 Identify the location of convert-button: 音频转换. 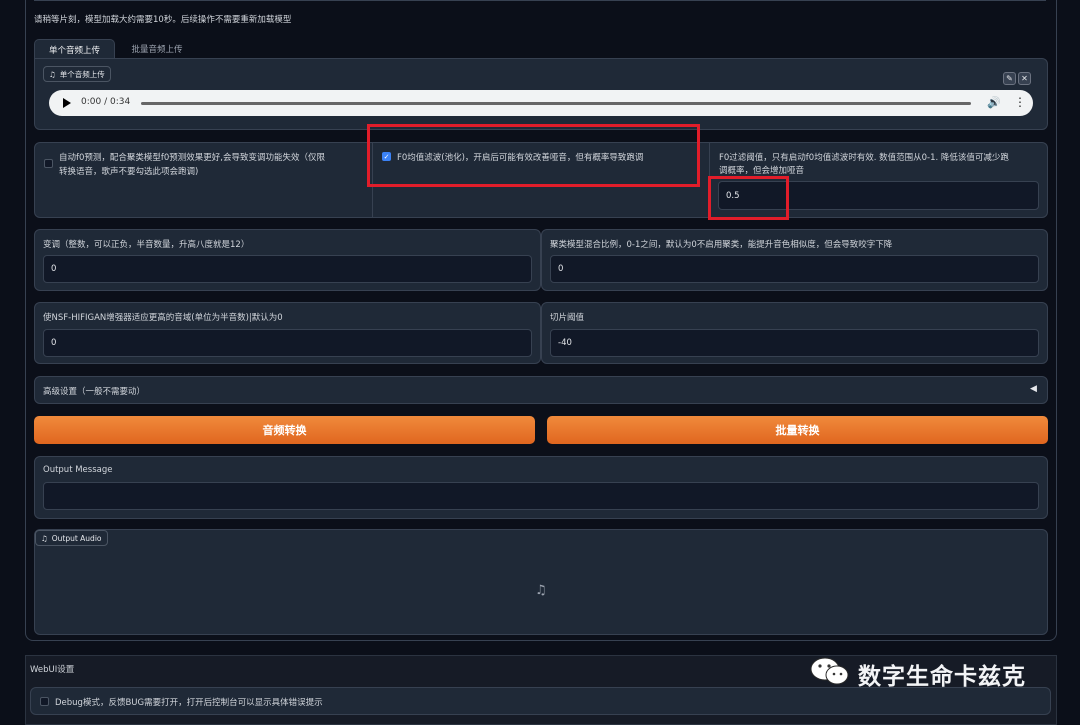
(284, 430).